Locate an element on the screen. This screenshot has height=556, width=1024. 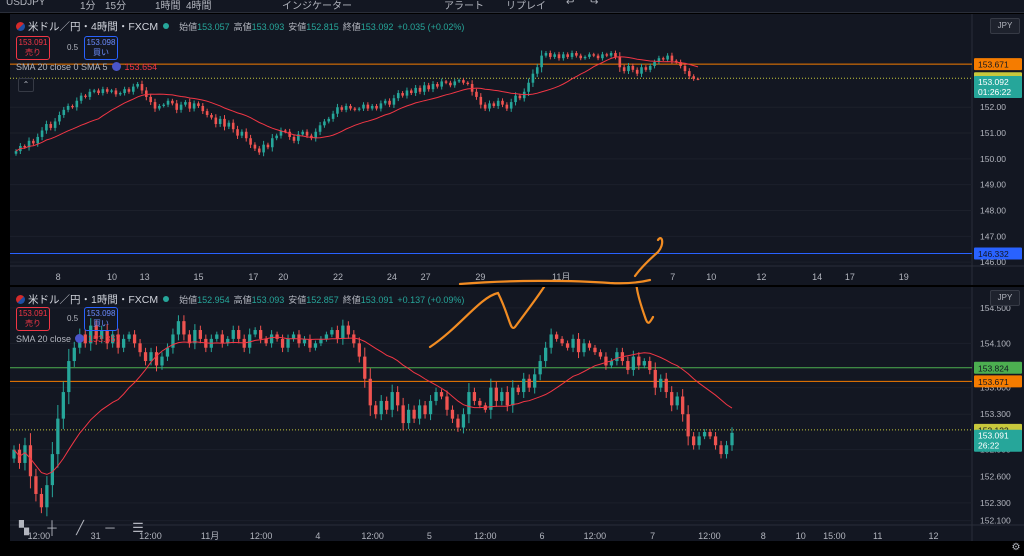
alert-button: アラート is located at coordinates (464, 6).